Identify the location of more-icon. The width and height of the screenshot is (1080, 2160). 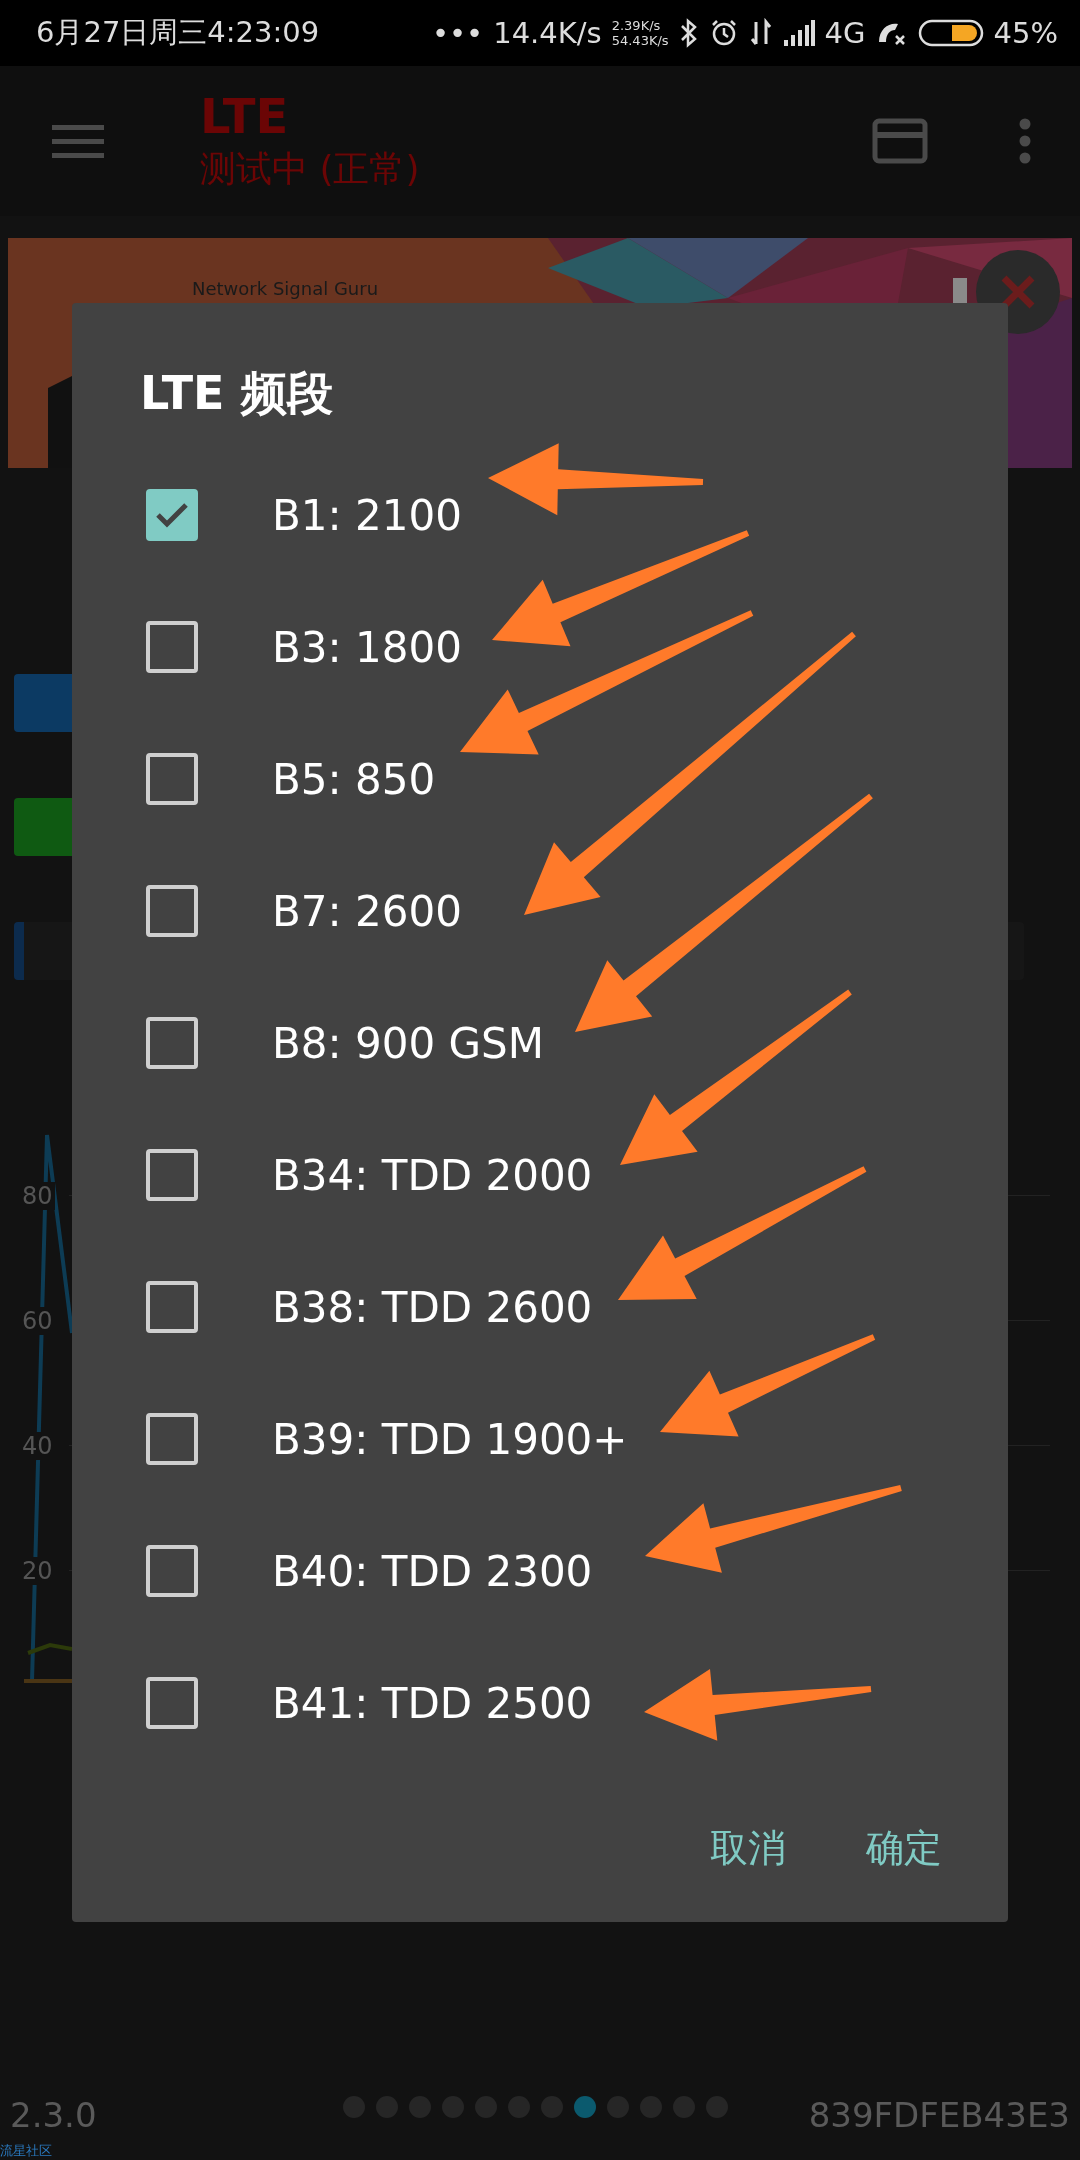
(1025, 141).